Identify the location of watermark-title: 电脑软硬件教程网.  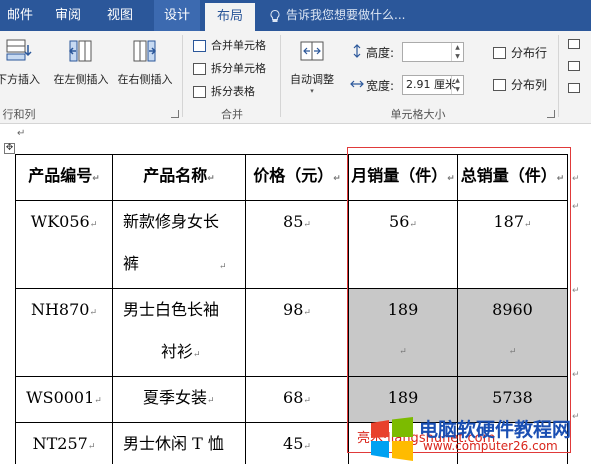
(495, 430).